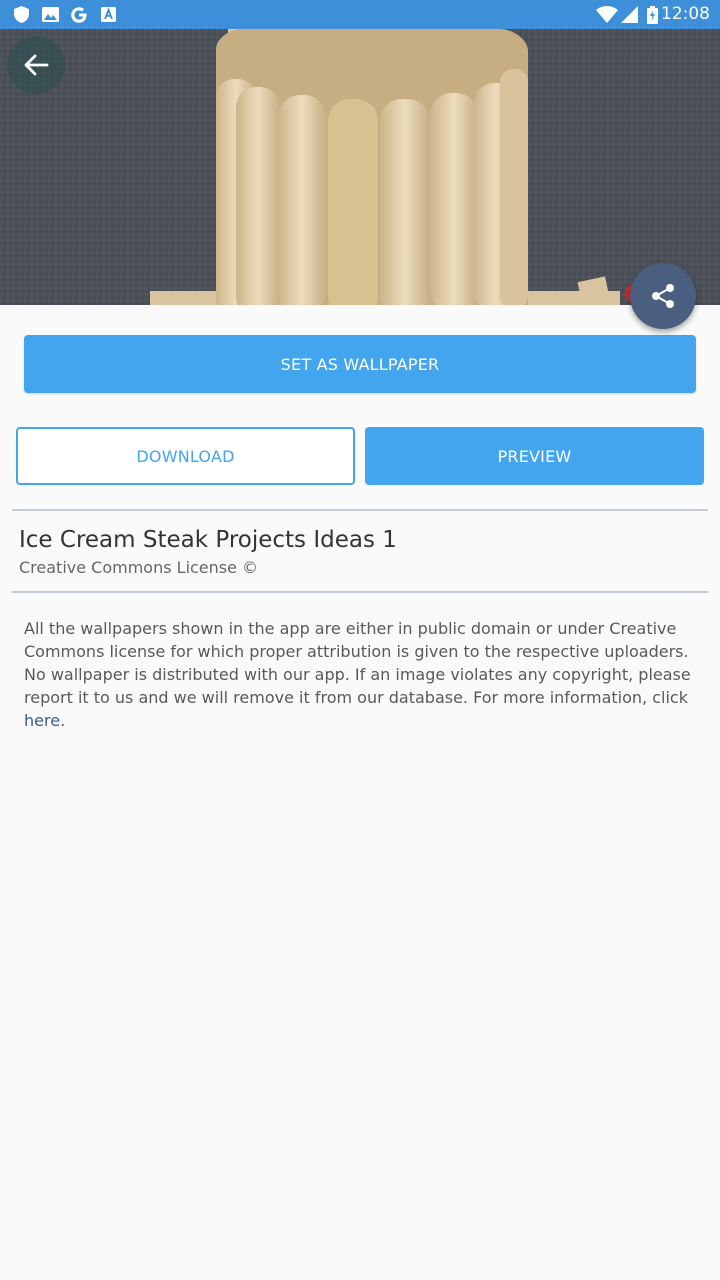 The width and height of the screenshot is (720, 1280). What do you see at coordinates (139, 567) in the screenshot?
I see `license-label: Creative Commons License ©` at bounding box center [139, 567].